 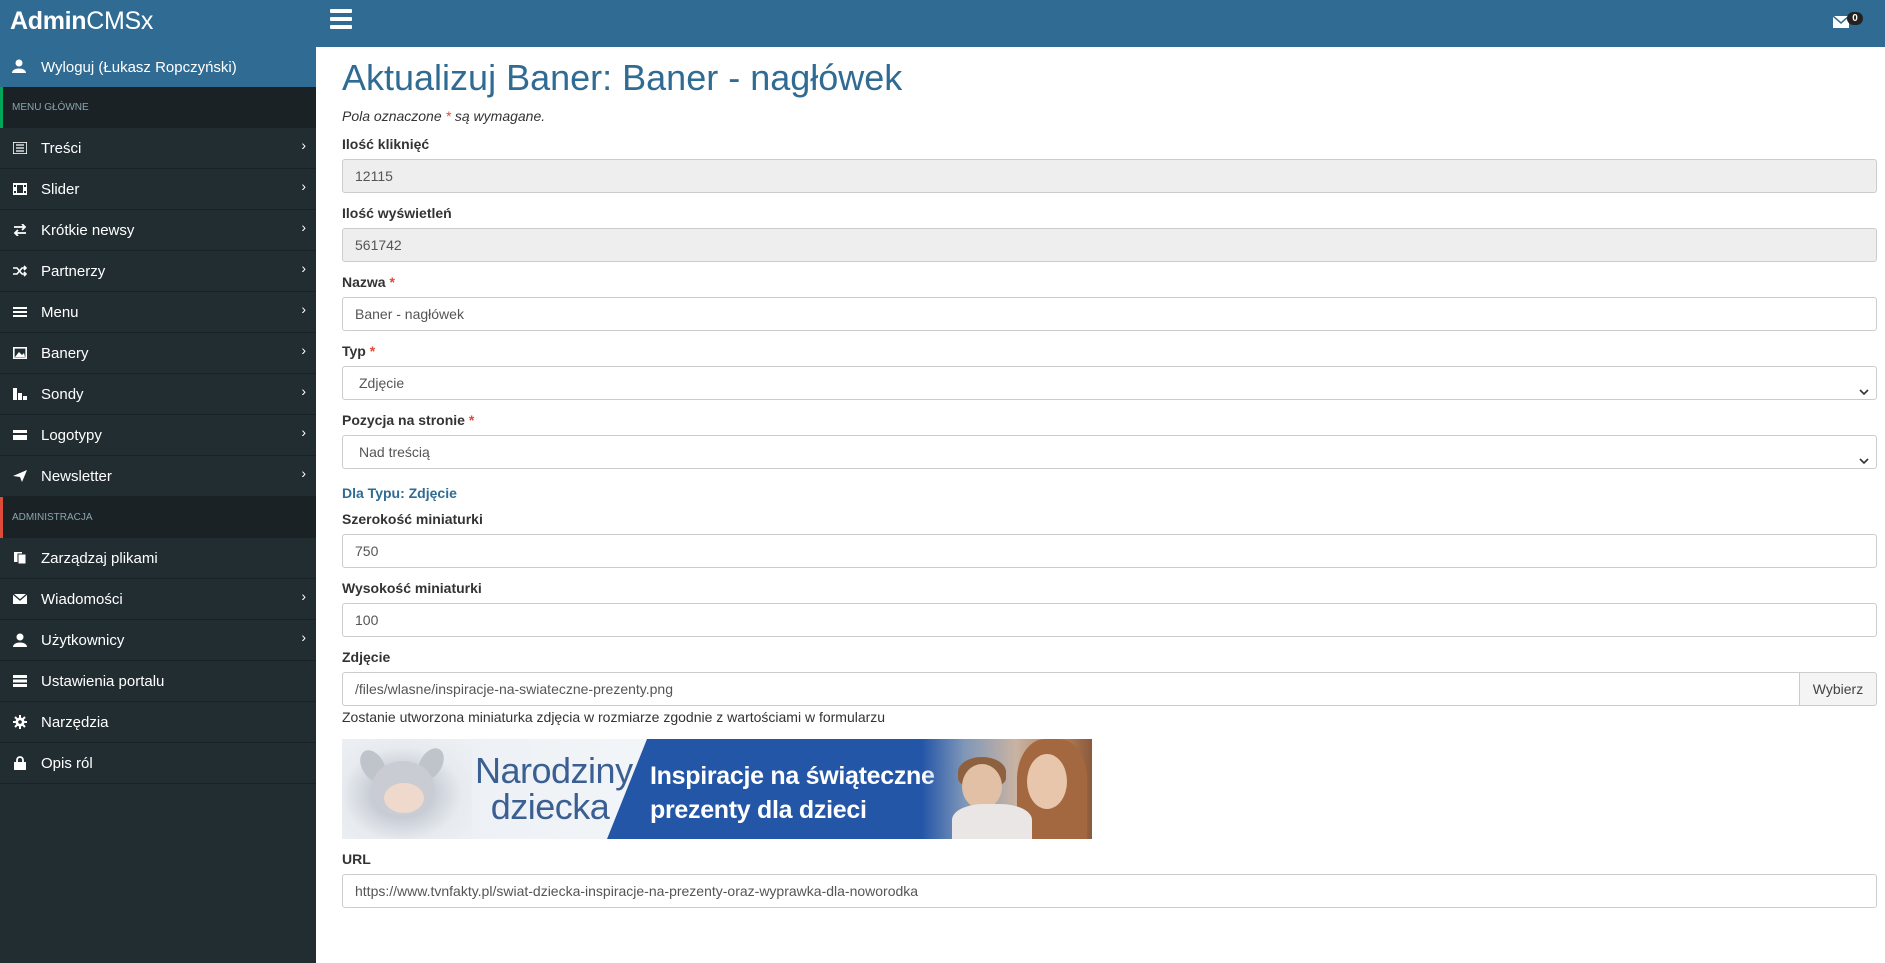 What do you see at coordinates (158, 435) in the screenshot?
I see `sidebar-item-logotypy: Logotypy ›` at bounding box center [158, 435].